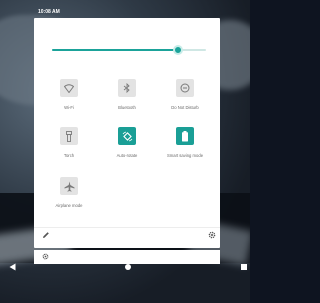  I want to click on tile-airplane-icon-box, so click(69, 186).